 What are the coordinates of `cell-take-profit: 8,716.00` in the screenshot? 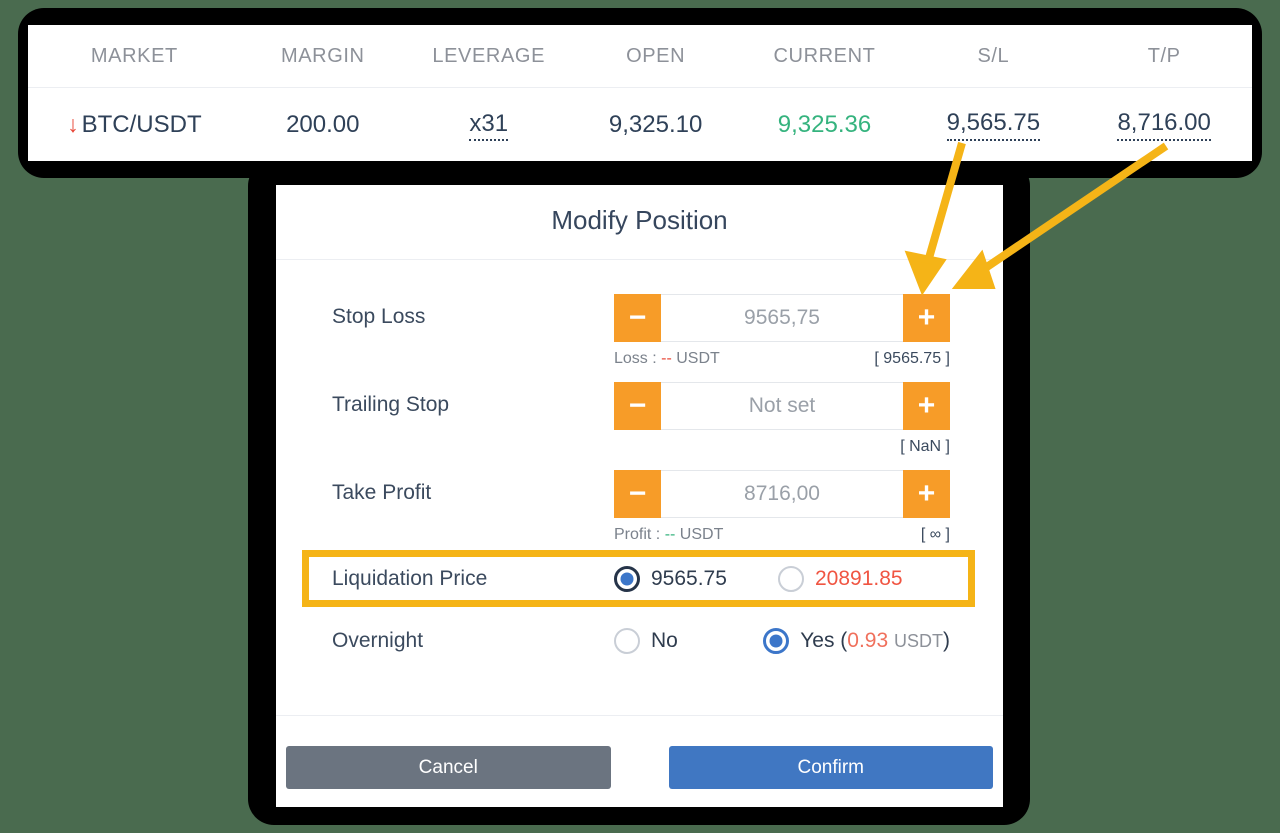 It's located at (1164, 125).